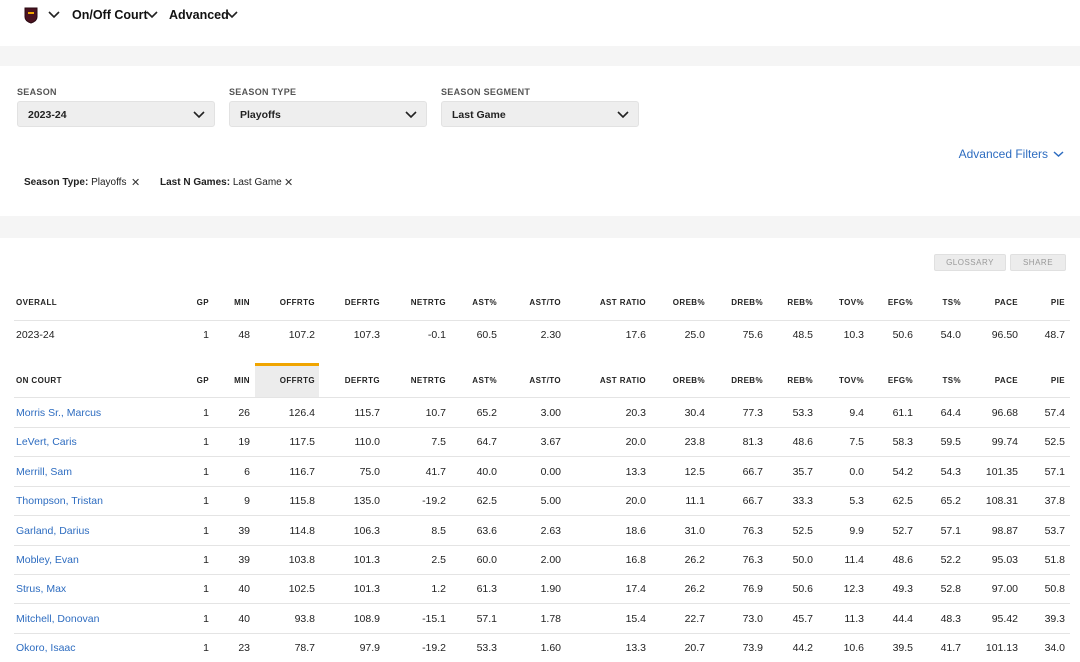  Describe the element at coordinates (623, 302) in the screenshot. I see `overall-header-ast-ratio: AST RATIO` at that location.